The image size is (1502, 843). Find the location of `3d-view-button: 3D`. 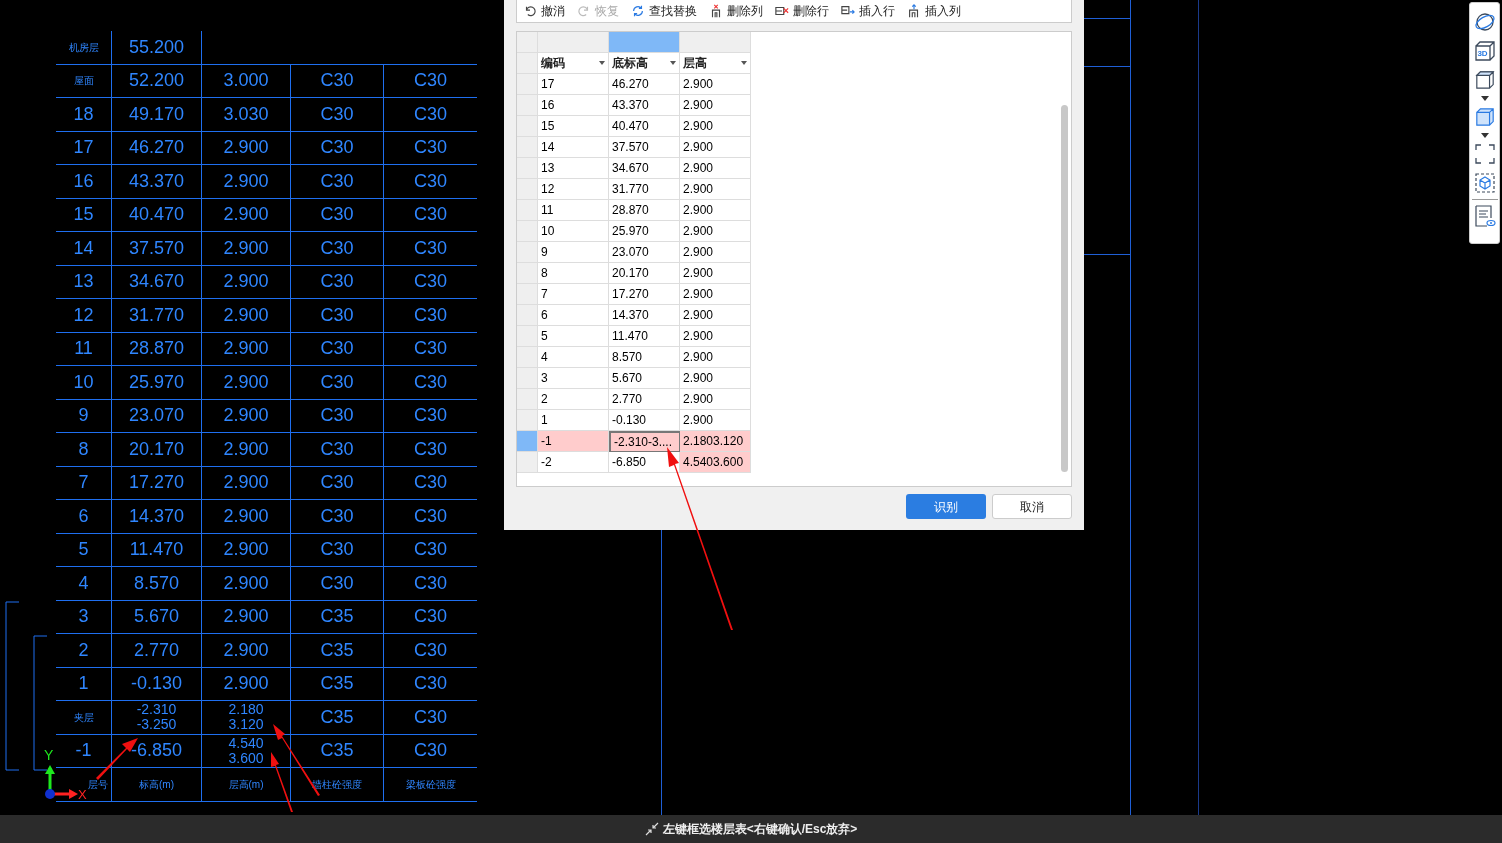

3d-view-button: 3D is located at coordinates (1484, 51).